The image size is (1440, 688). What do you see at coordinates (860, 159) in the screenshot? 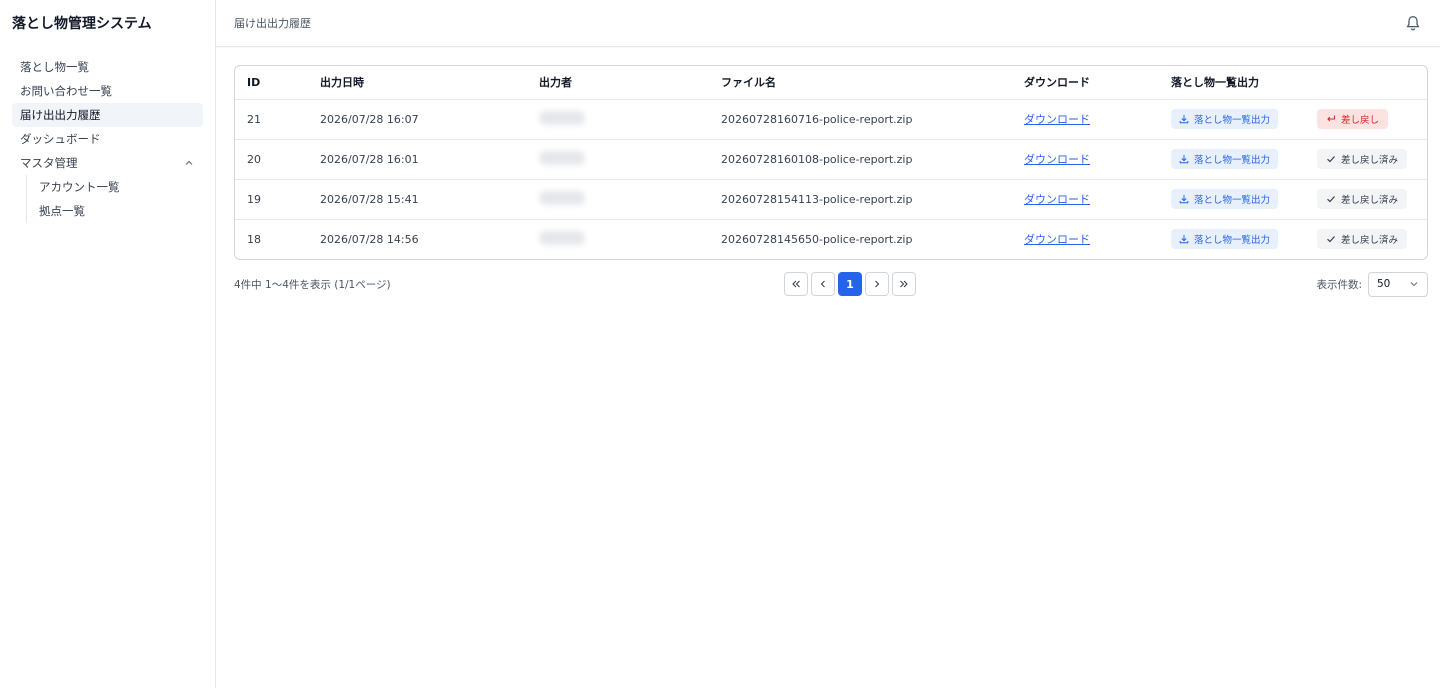
I see `cell-filename: 20260728160108-police-report.zip` at bounding box center [860, 159].